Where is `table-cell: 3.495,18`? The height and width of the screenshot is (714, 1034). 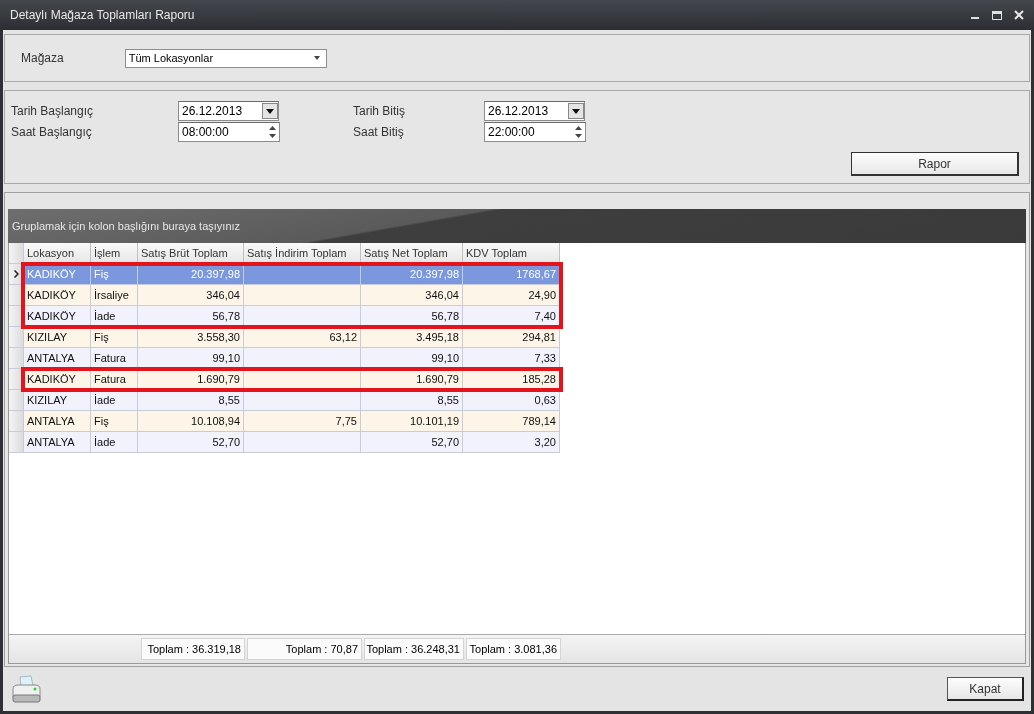 table-cell: 3.495,18 is located at coordinates (412, 337).